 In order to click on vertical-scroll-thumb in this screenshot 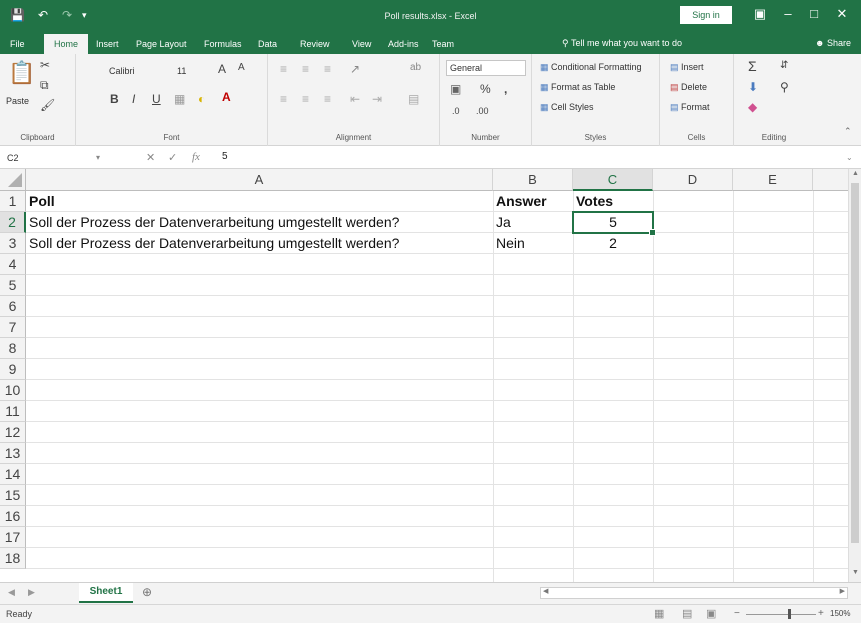, I will do `click(855, 363)`.